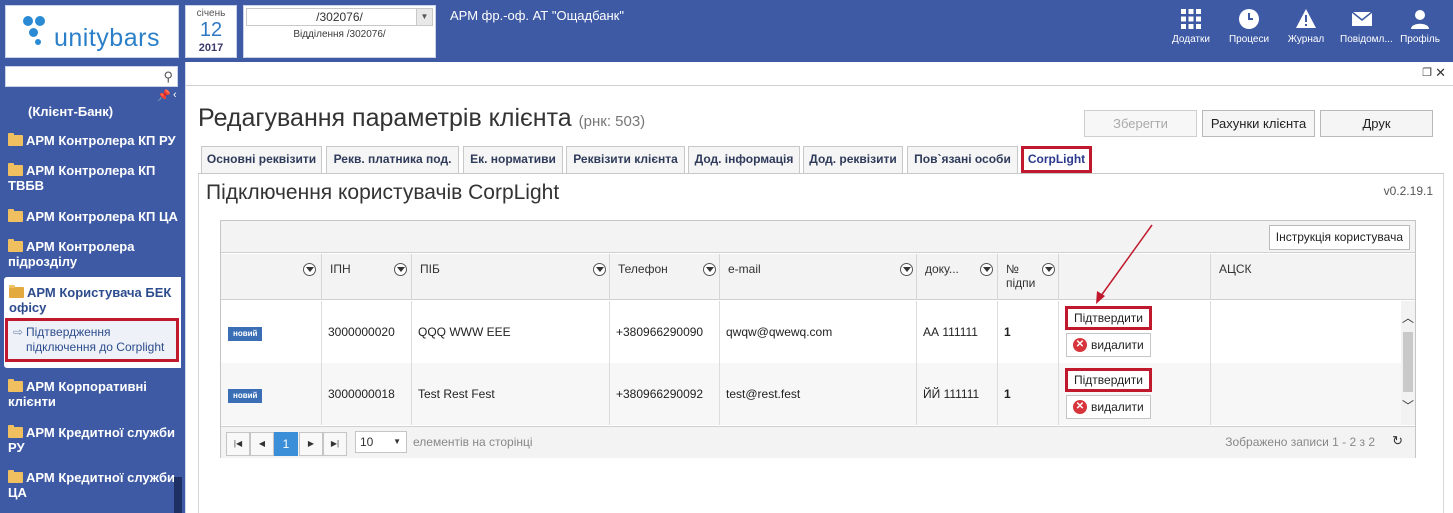 This screenshot has width=1453, height=513. What do you see at coordinates (335, 444) in the screenshot?
I see `last-page-button: ▶|` at bounding box center [335, 444].